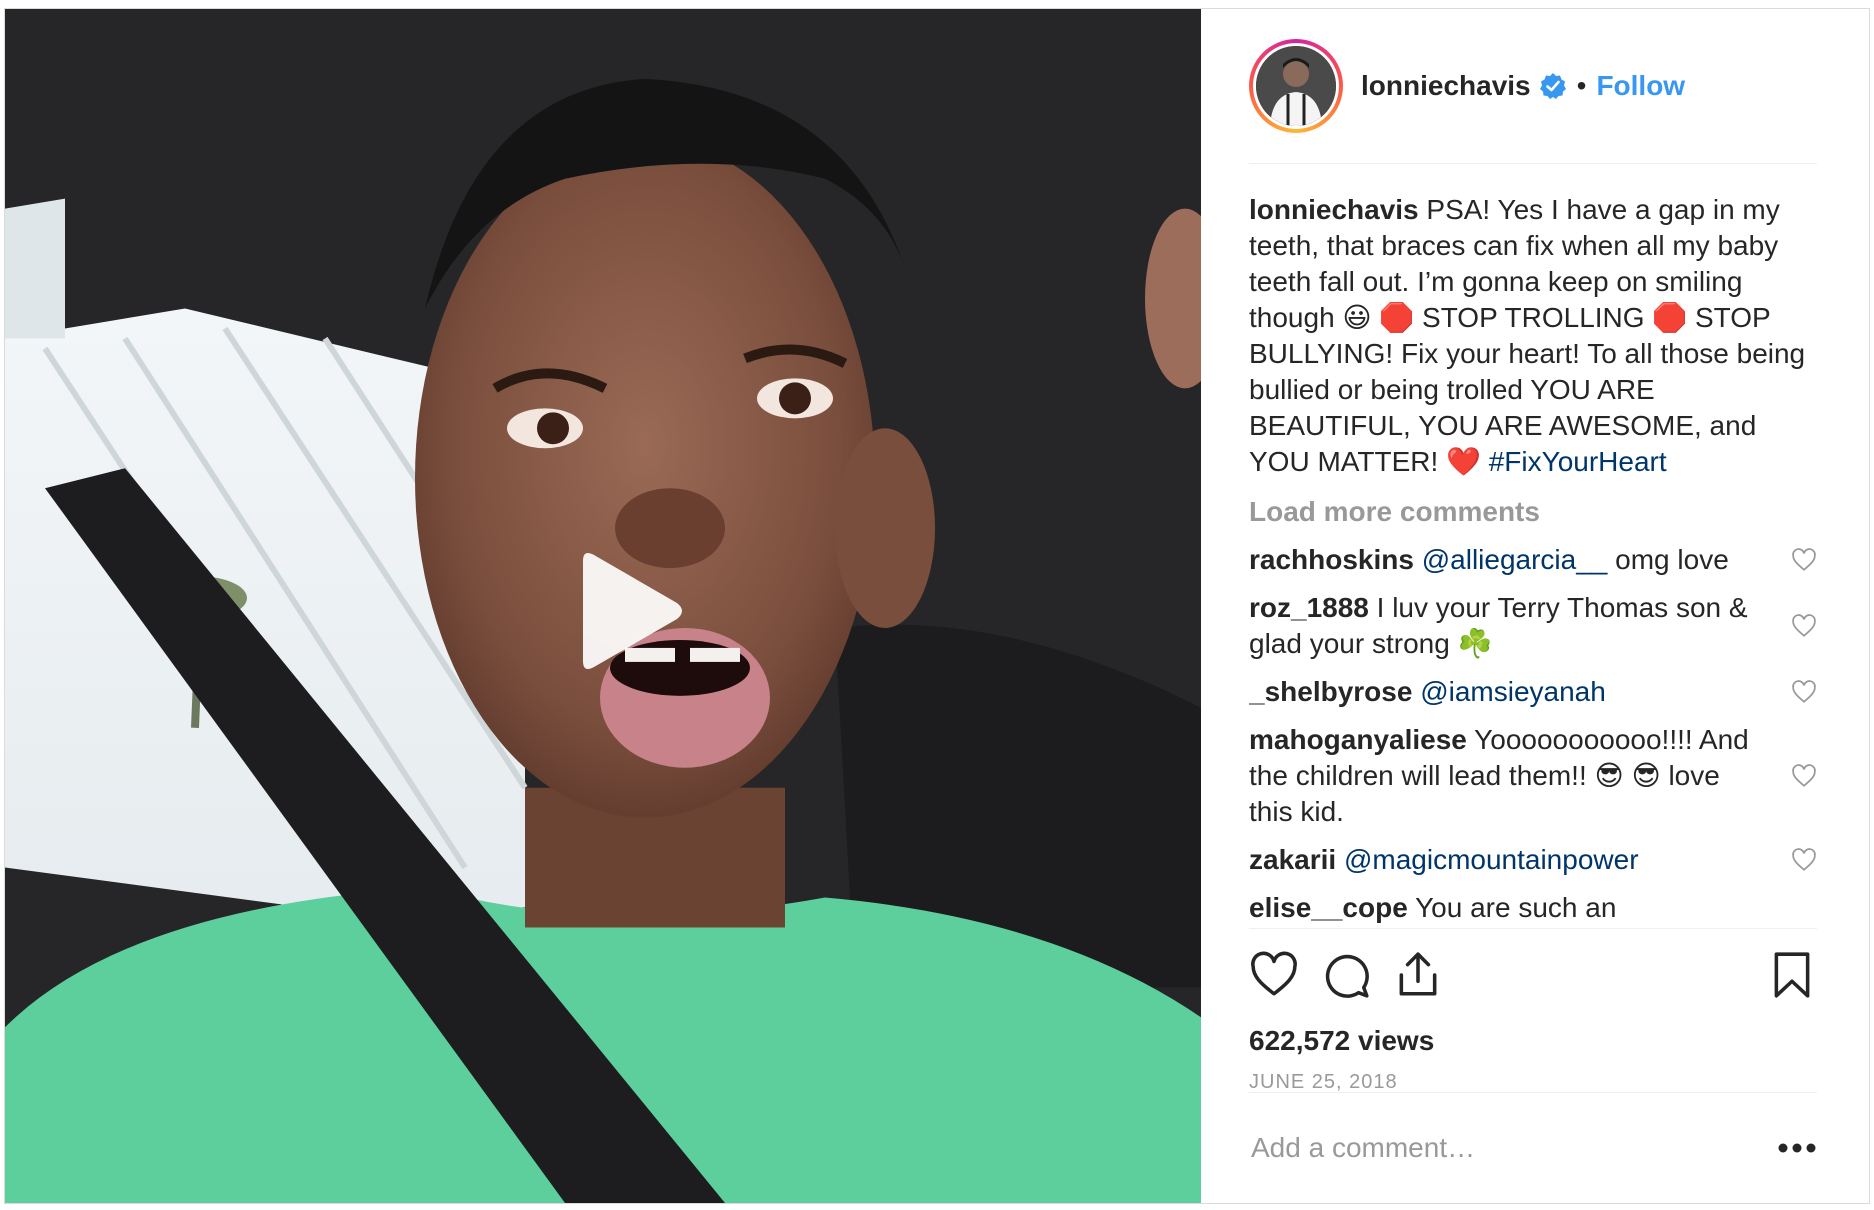  Describe the element at coordinates (1446, 86) in the screenshot. I see `header-username: lonniechavis` at that location.